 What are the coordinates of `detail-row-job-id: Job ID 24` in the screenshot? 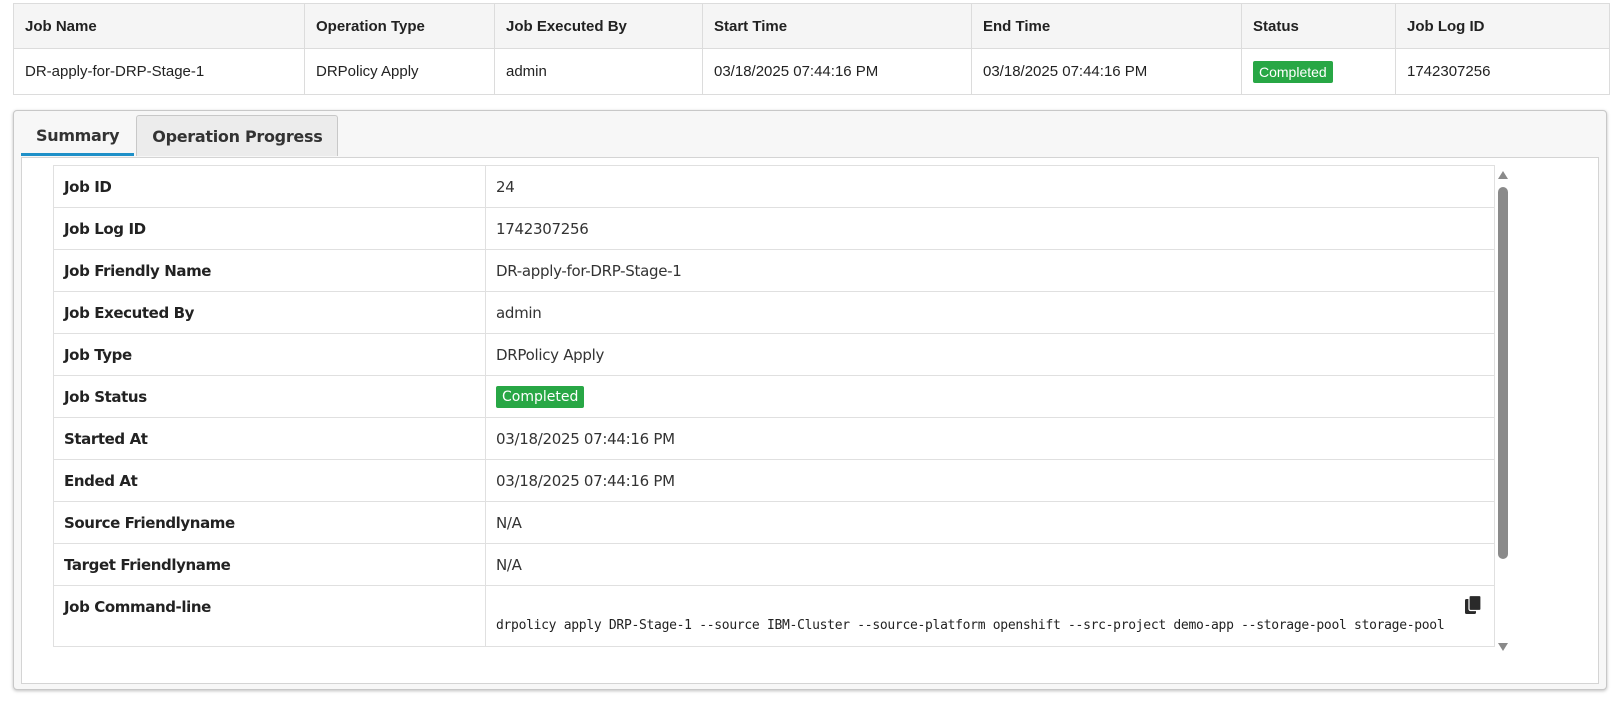 It's located at (774, 186).